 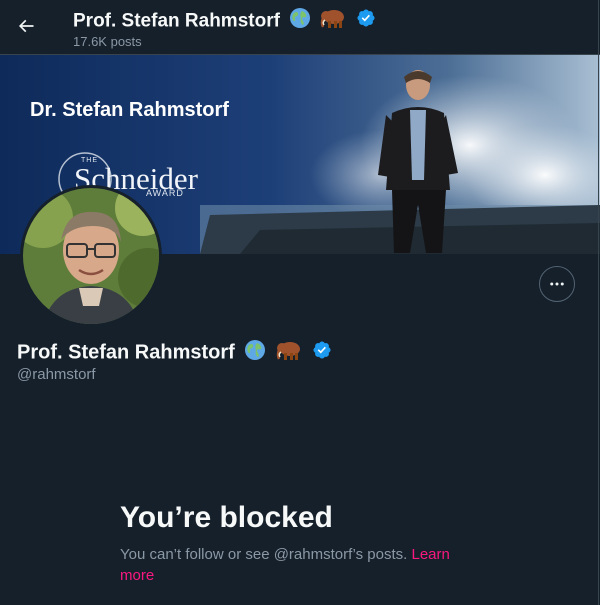 I want to click on posts-count: 17.6K posts, so click(x=107, y=41).